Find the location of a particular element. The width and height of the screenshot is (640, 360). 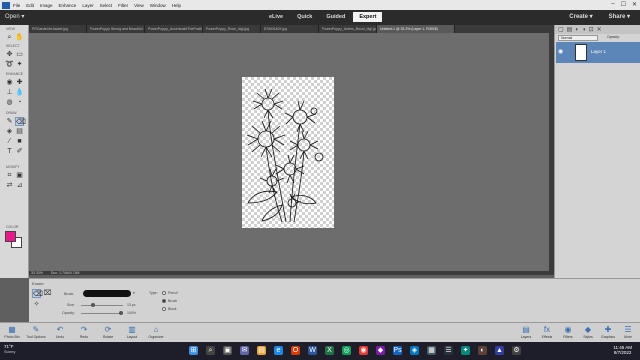

zoom-icon: ⌕ is located at coordinates (9, 37).